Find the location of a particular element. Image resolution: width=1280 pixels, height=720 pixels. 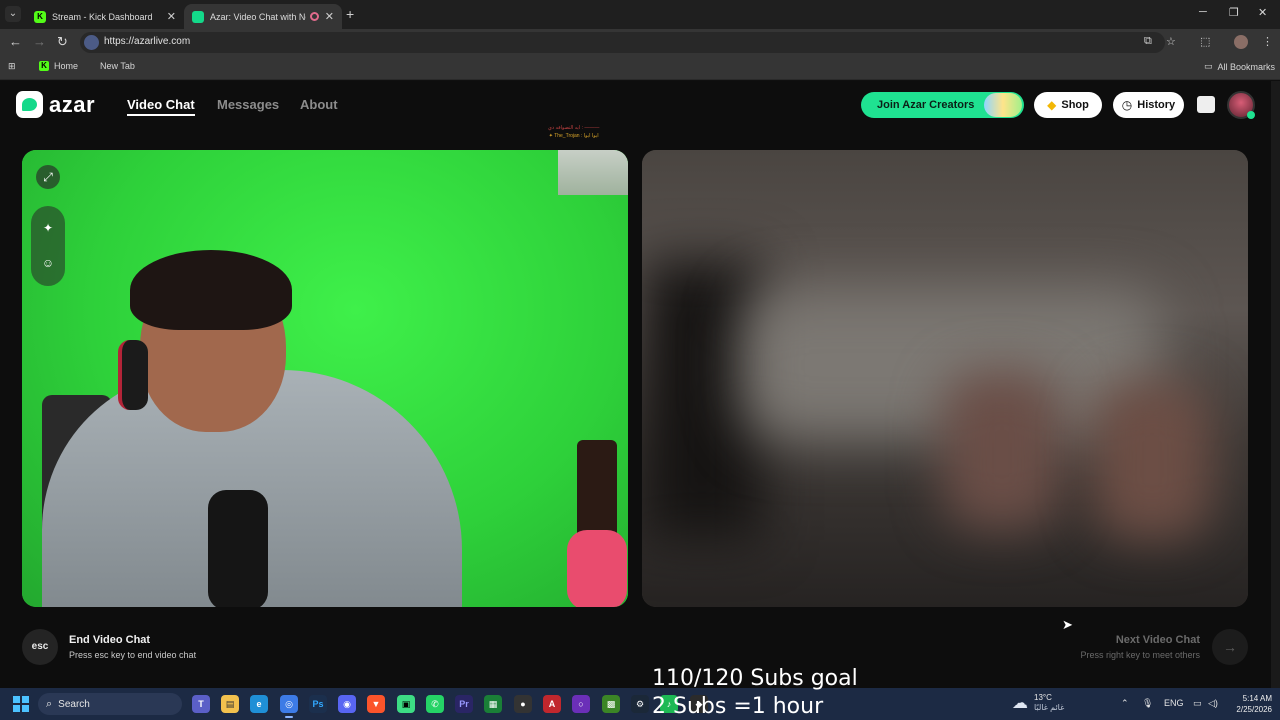

bookmarks-bar: ⊞ K Home New Tab ▭ All Bookmarks is located at coordinates (640, 68).